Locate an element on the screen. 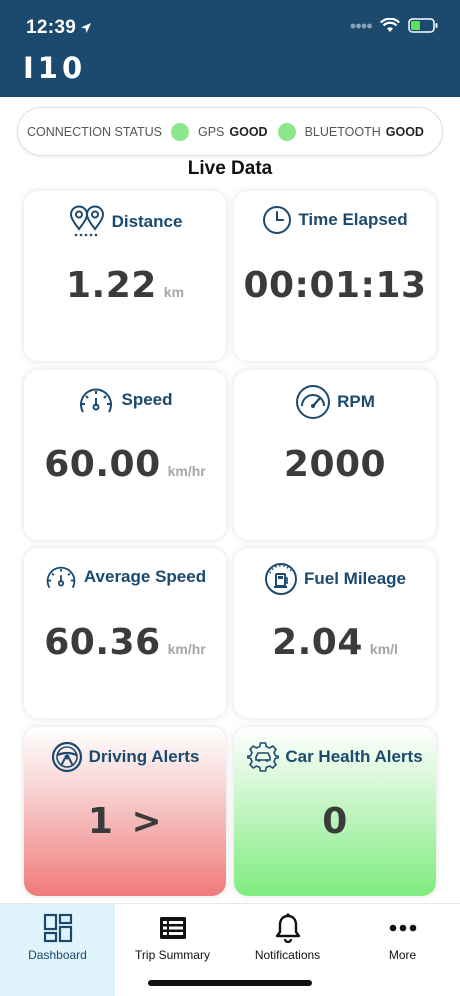 This screenshot has height=996, width=460. status-bar-time: 12:39 is located at coordinates (59, 28).